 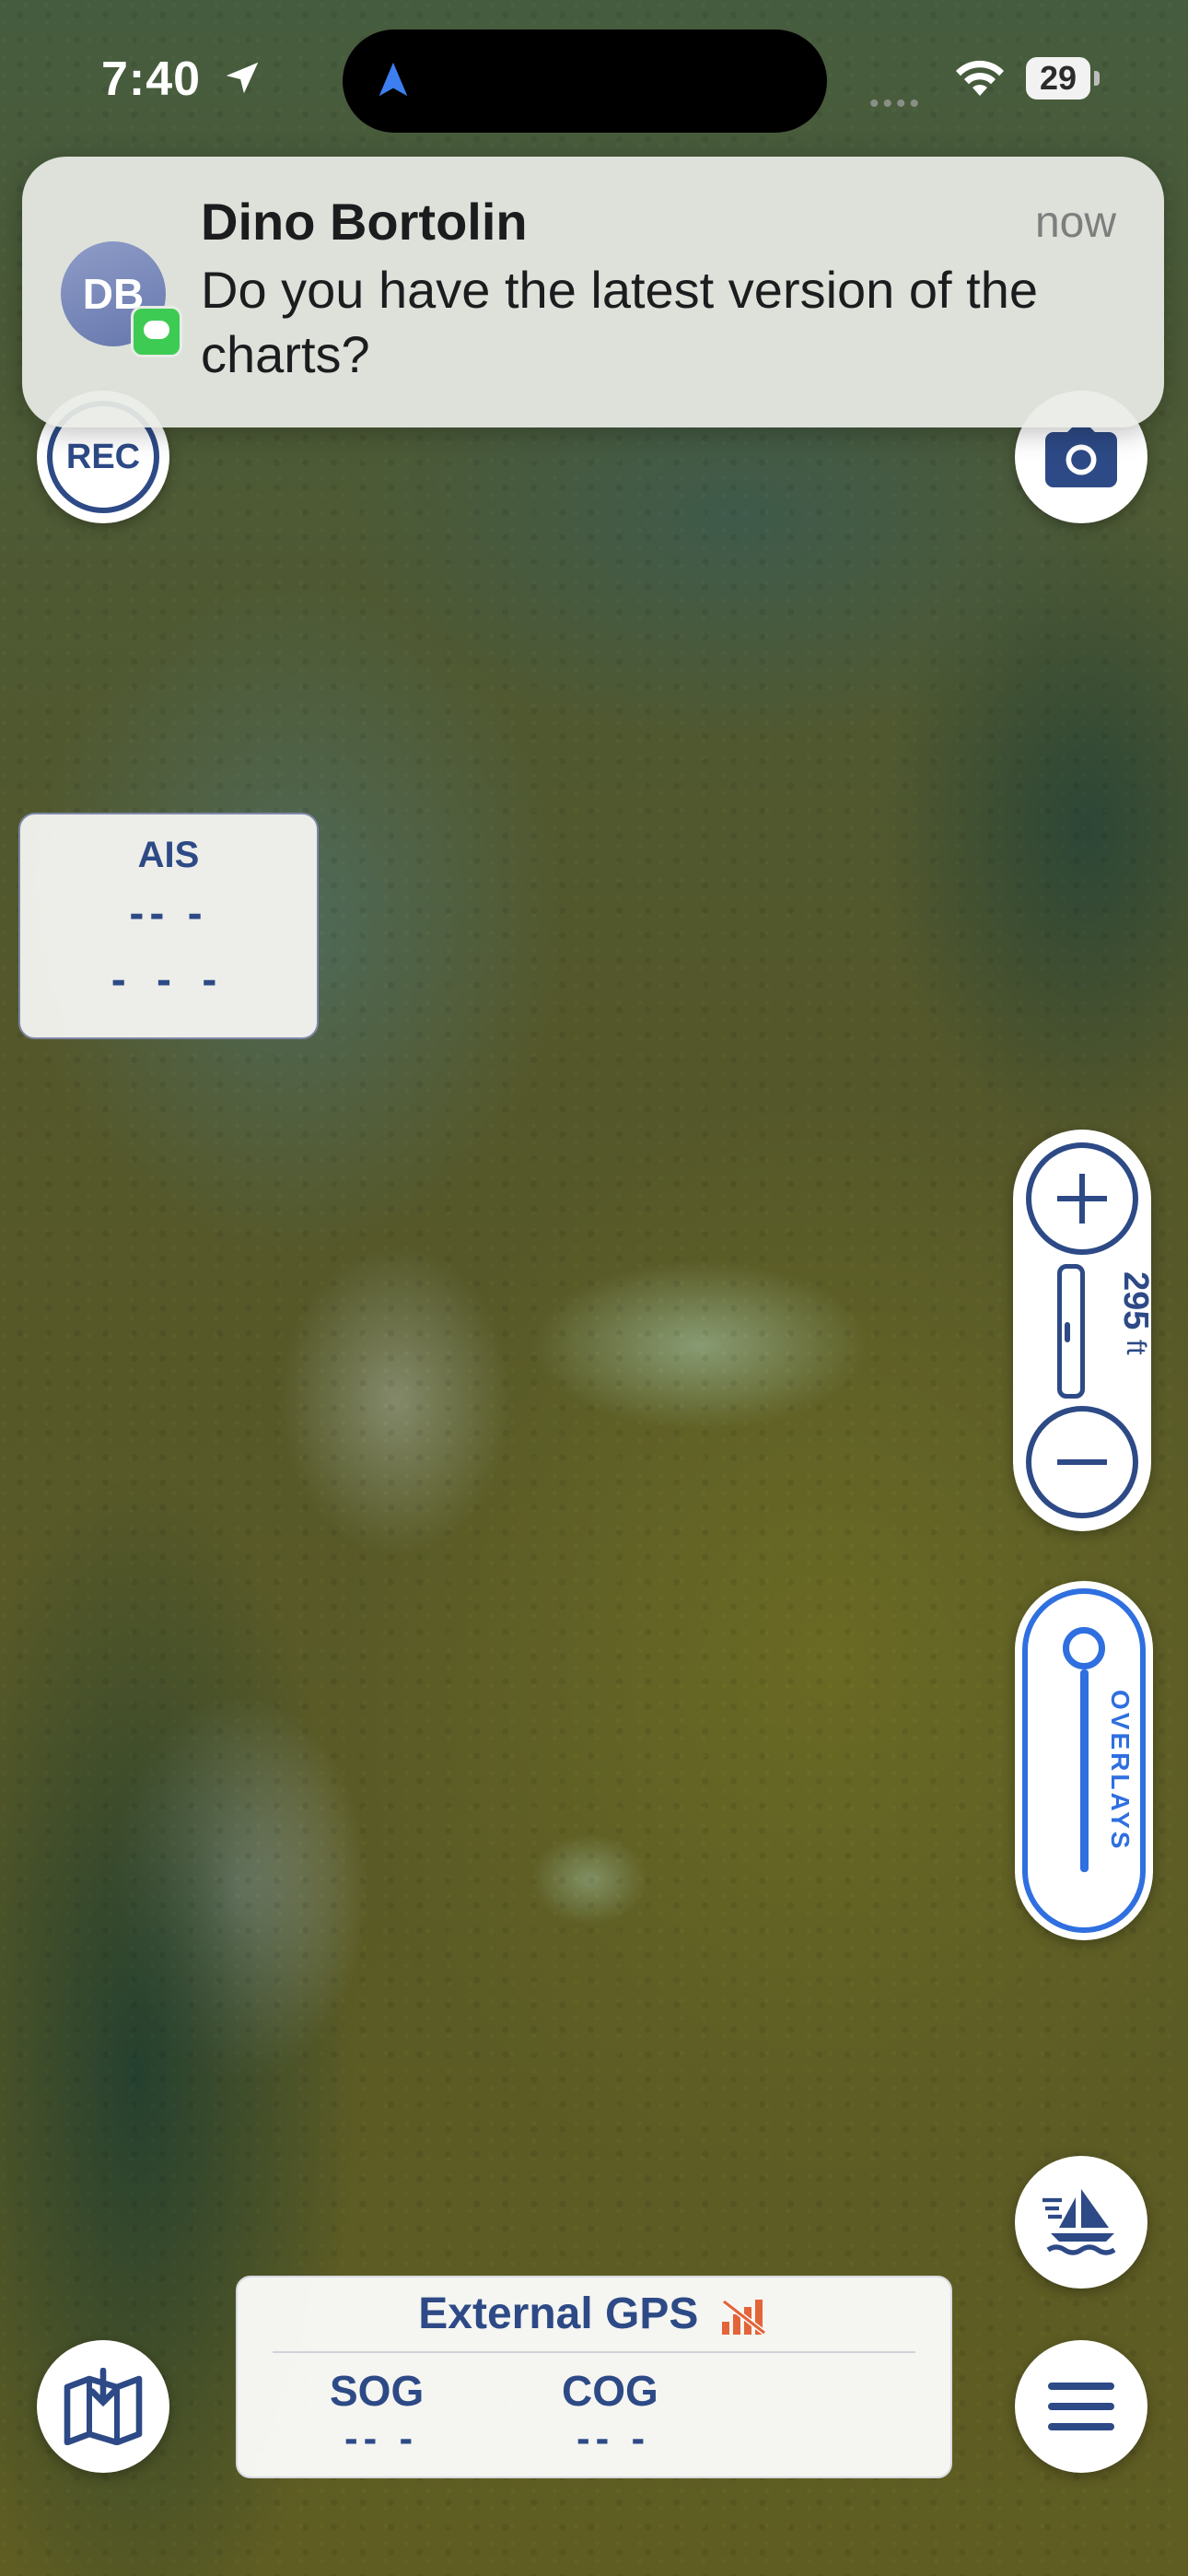 I want to click on zoom-in-button, so click(x=1082, y=1198).